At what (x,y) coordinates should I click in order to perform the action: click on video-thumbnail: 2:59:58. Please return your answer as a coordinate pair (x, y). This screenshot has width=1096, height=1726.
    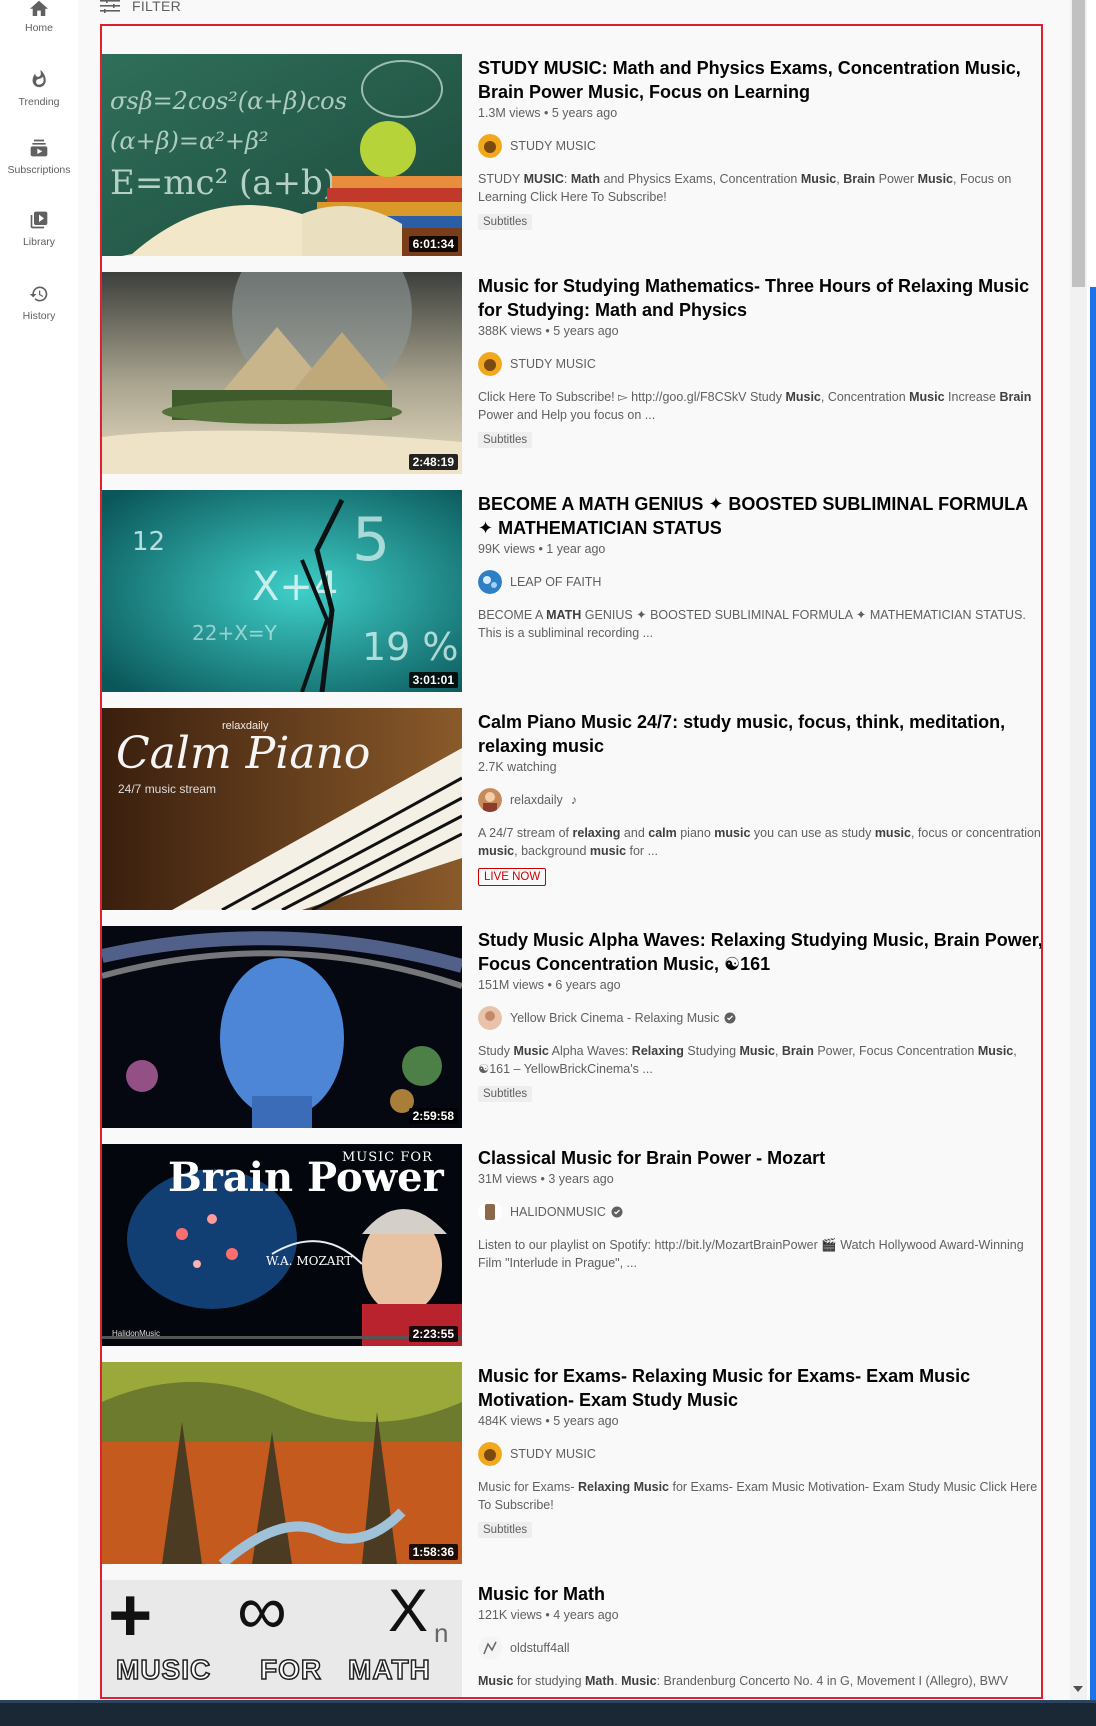
    Looking at the image, I should click on (282, 1027).